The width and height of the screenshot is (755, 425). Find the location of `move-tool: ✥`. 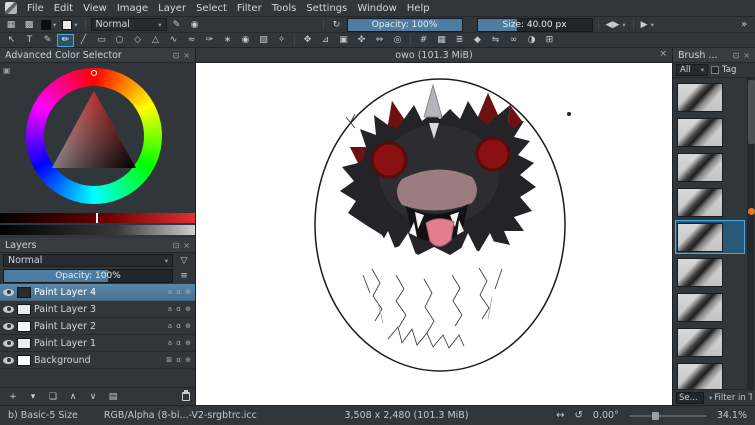

move-tool: ✥ is located at coordinates (307, 40).